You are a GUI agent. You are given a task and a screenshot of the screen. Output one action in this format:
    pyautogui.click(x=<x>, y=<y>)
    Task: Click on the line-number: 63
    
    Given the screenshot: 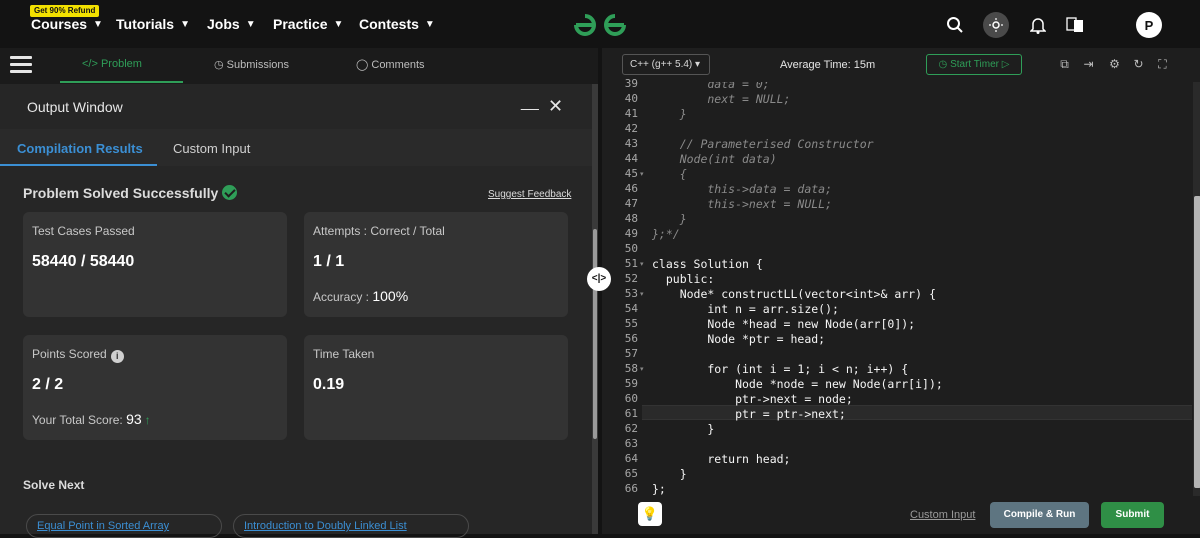 What is the action you would take?
    pyautogui.click(x=631, y=443)
    